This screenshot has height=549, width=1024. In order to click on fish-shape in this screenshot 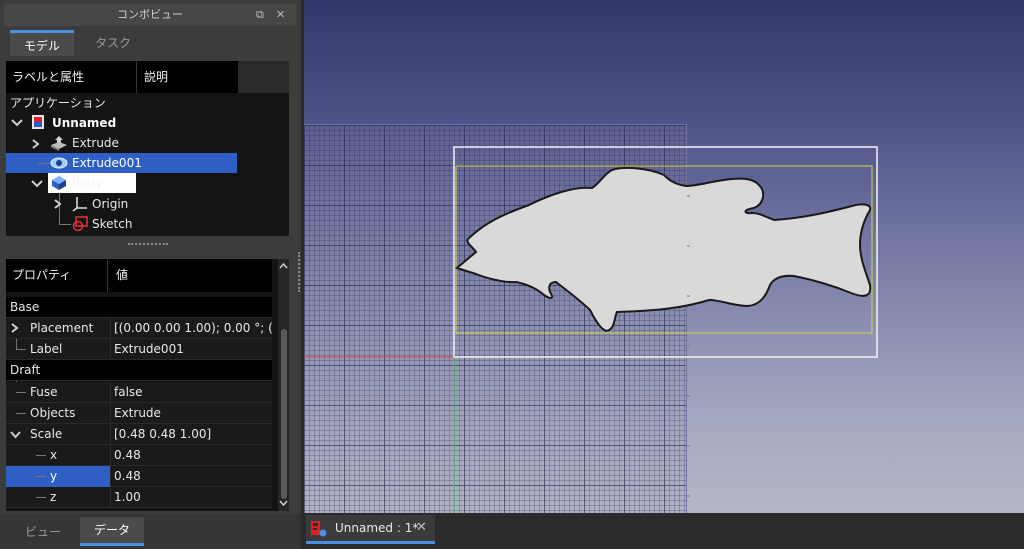, I will do `click(663, 249)`.